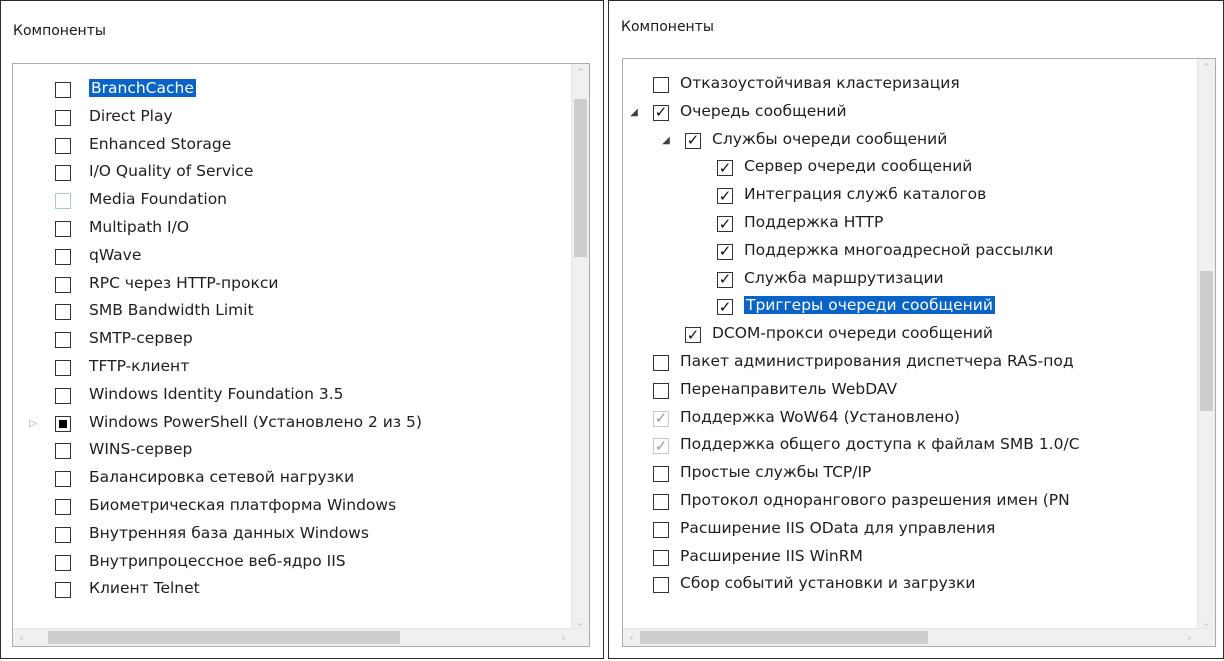  I want to click on tree-item: Media Foundation, so click(293, 201).